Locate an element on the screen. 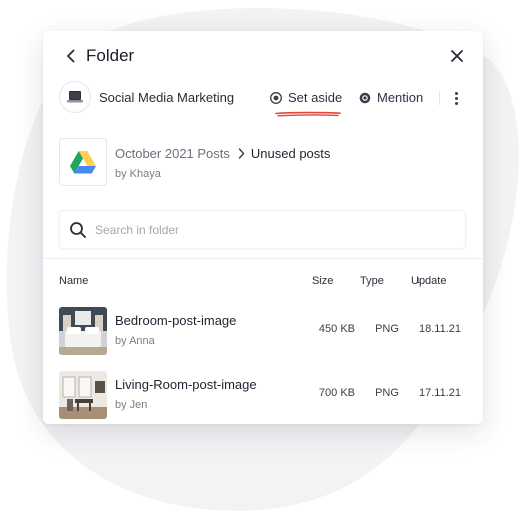  toolbar-divider is located at coordinates (439, 98).